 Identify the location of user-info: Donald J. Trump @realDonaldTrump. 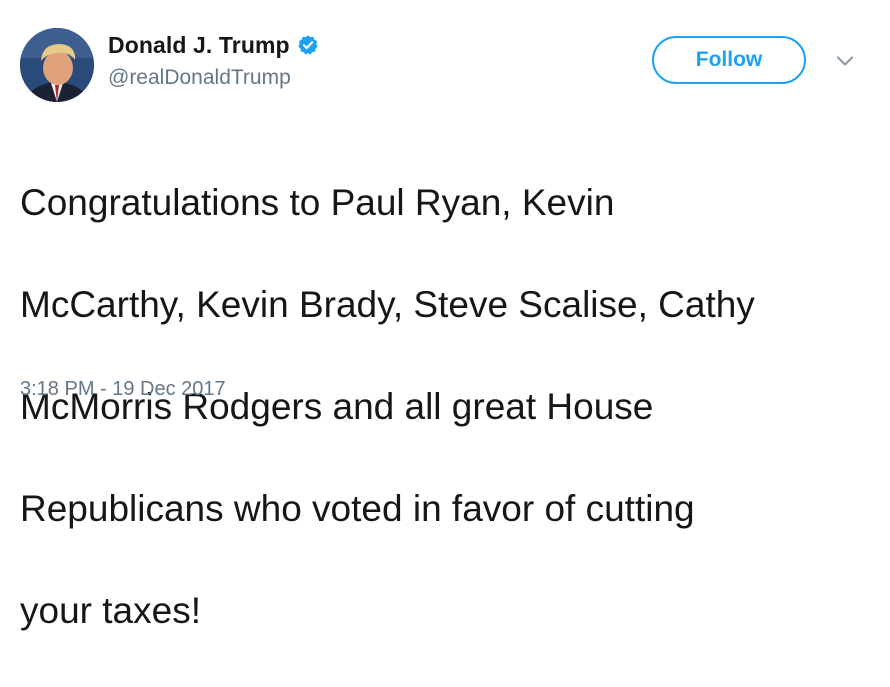
(213, 60).